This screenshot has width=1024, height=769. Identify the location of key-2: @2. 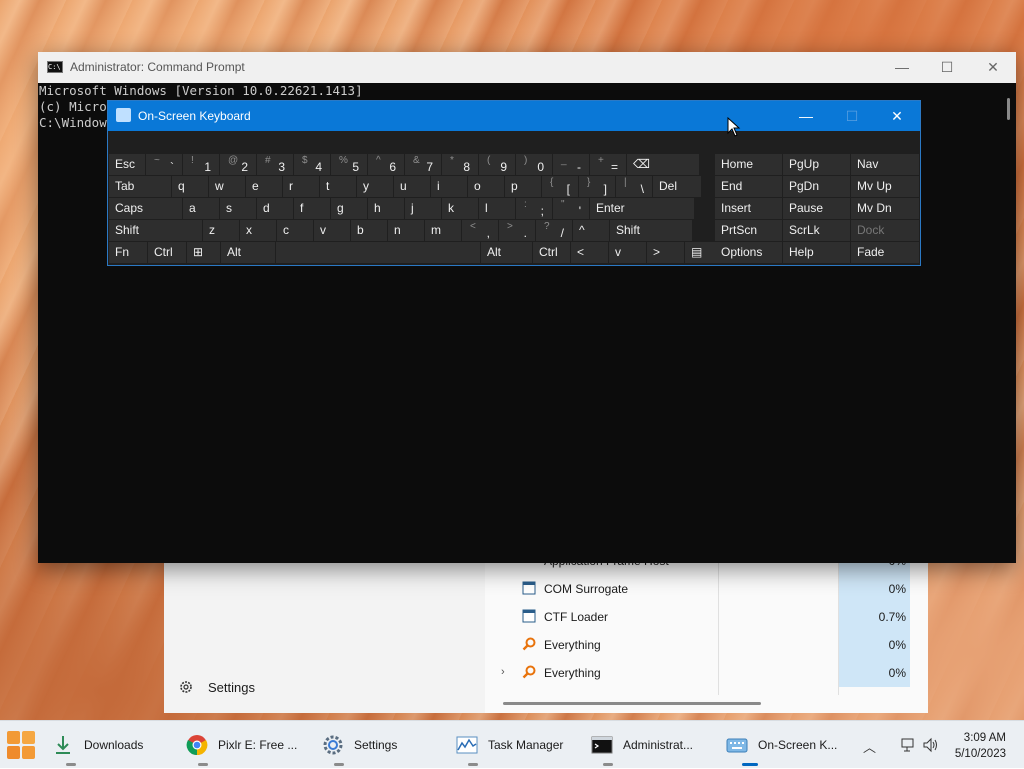
(238, 164).